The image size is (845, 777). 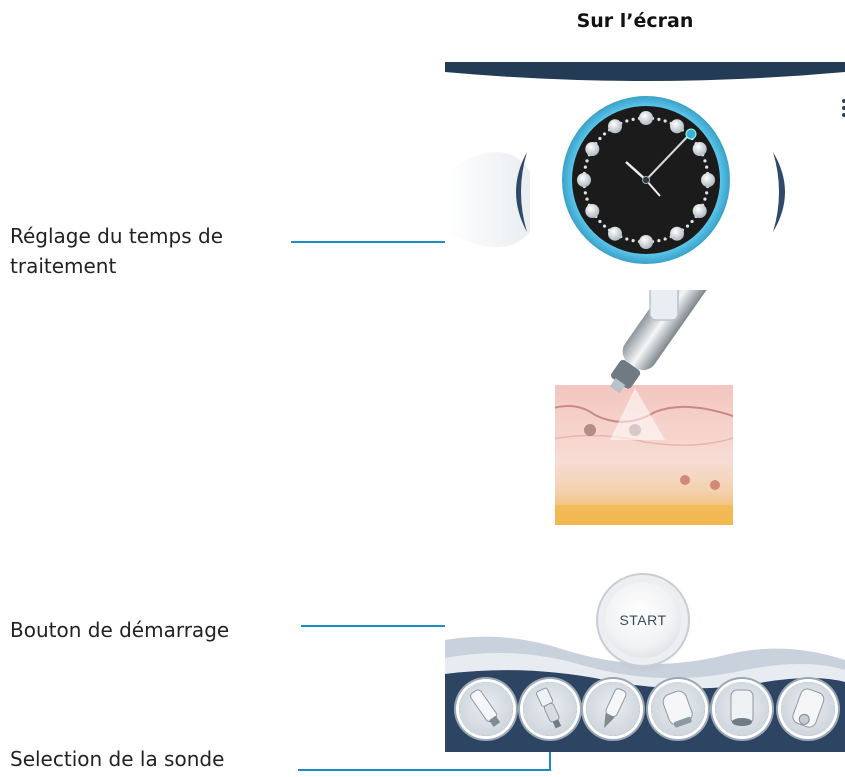 What do you see at coordinates (843, 108) in the screenshot?
I see `hamburger-menu-icon` at bounding box center [843, 108].